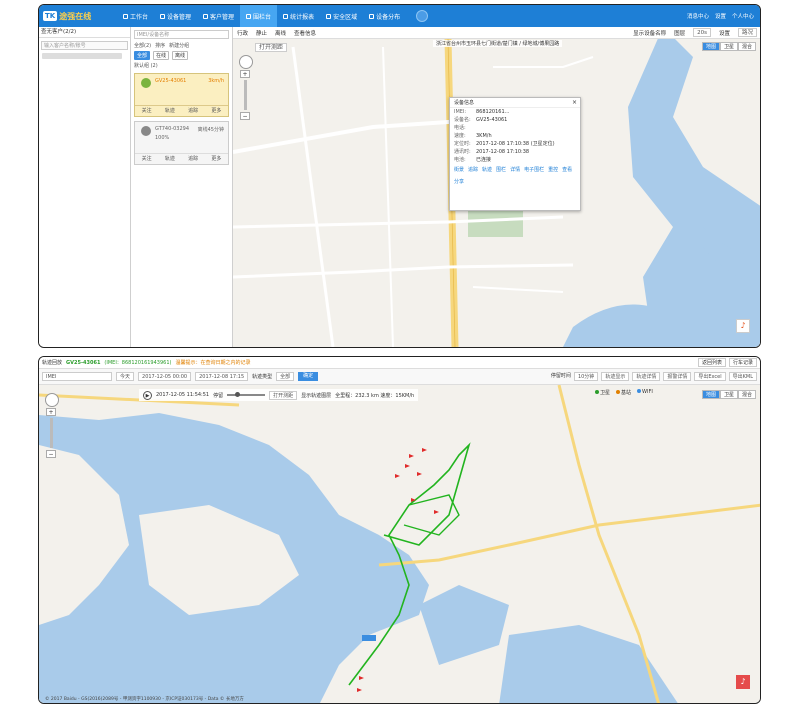 This screenshot has height=708, width=800. What do you see at coordinates (724, 33) in the screenshot?
I see `map-settings: 设置` at bounding box center [724, 33].